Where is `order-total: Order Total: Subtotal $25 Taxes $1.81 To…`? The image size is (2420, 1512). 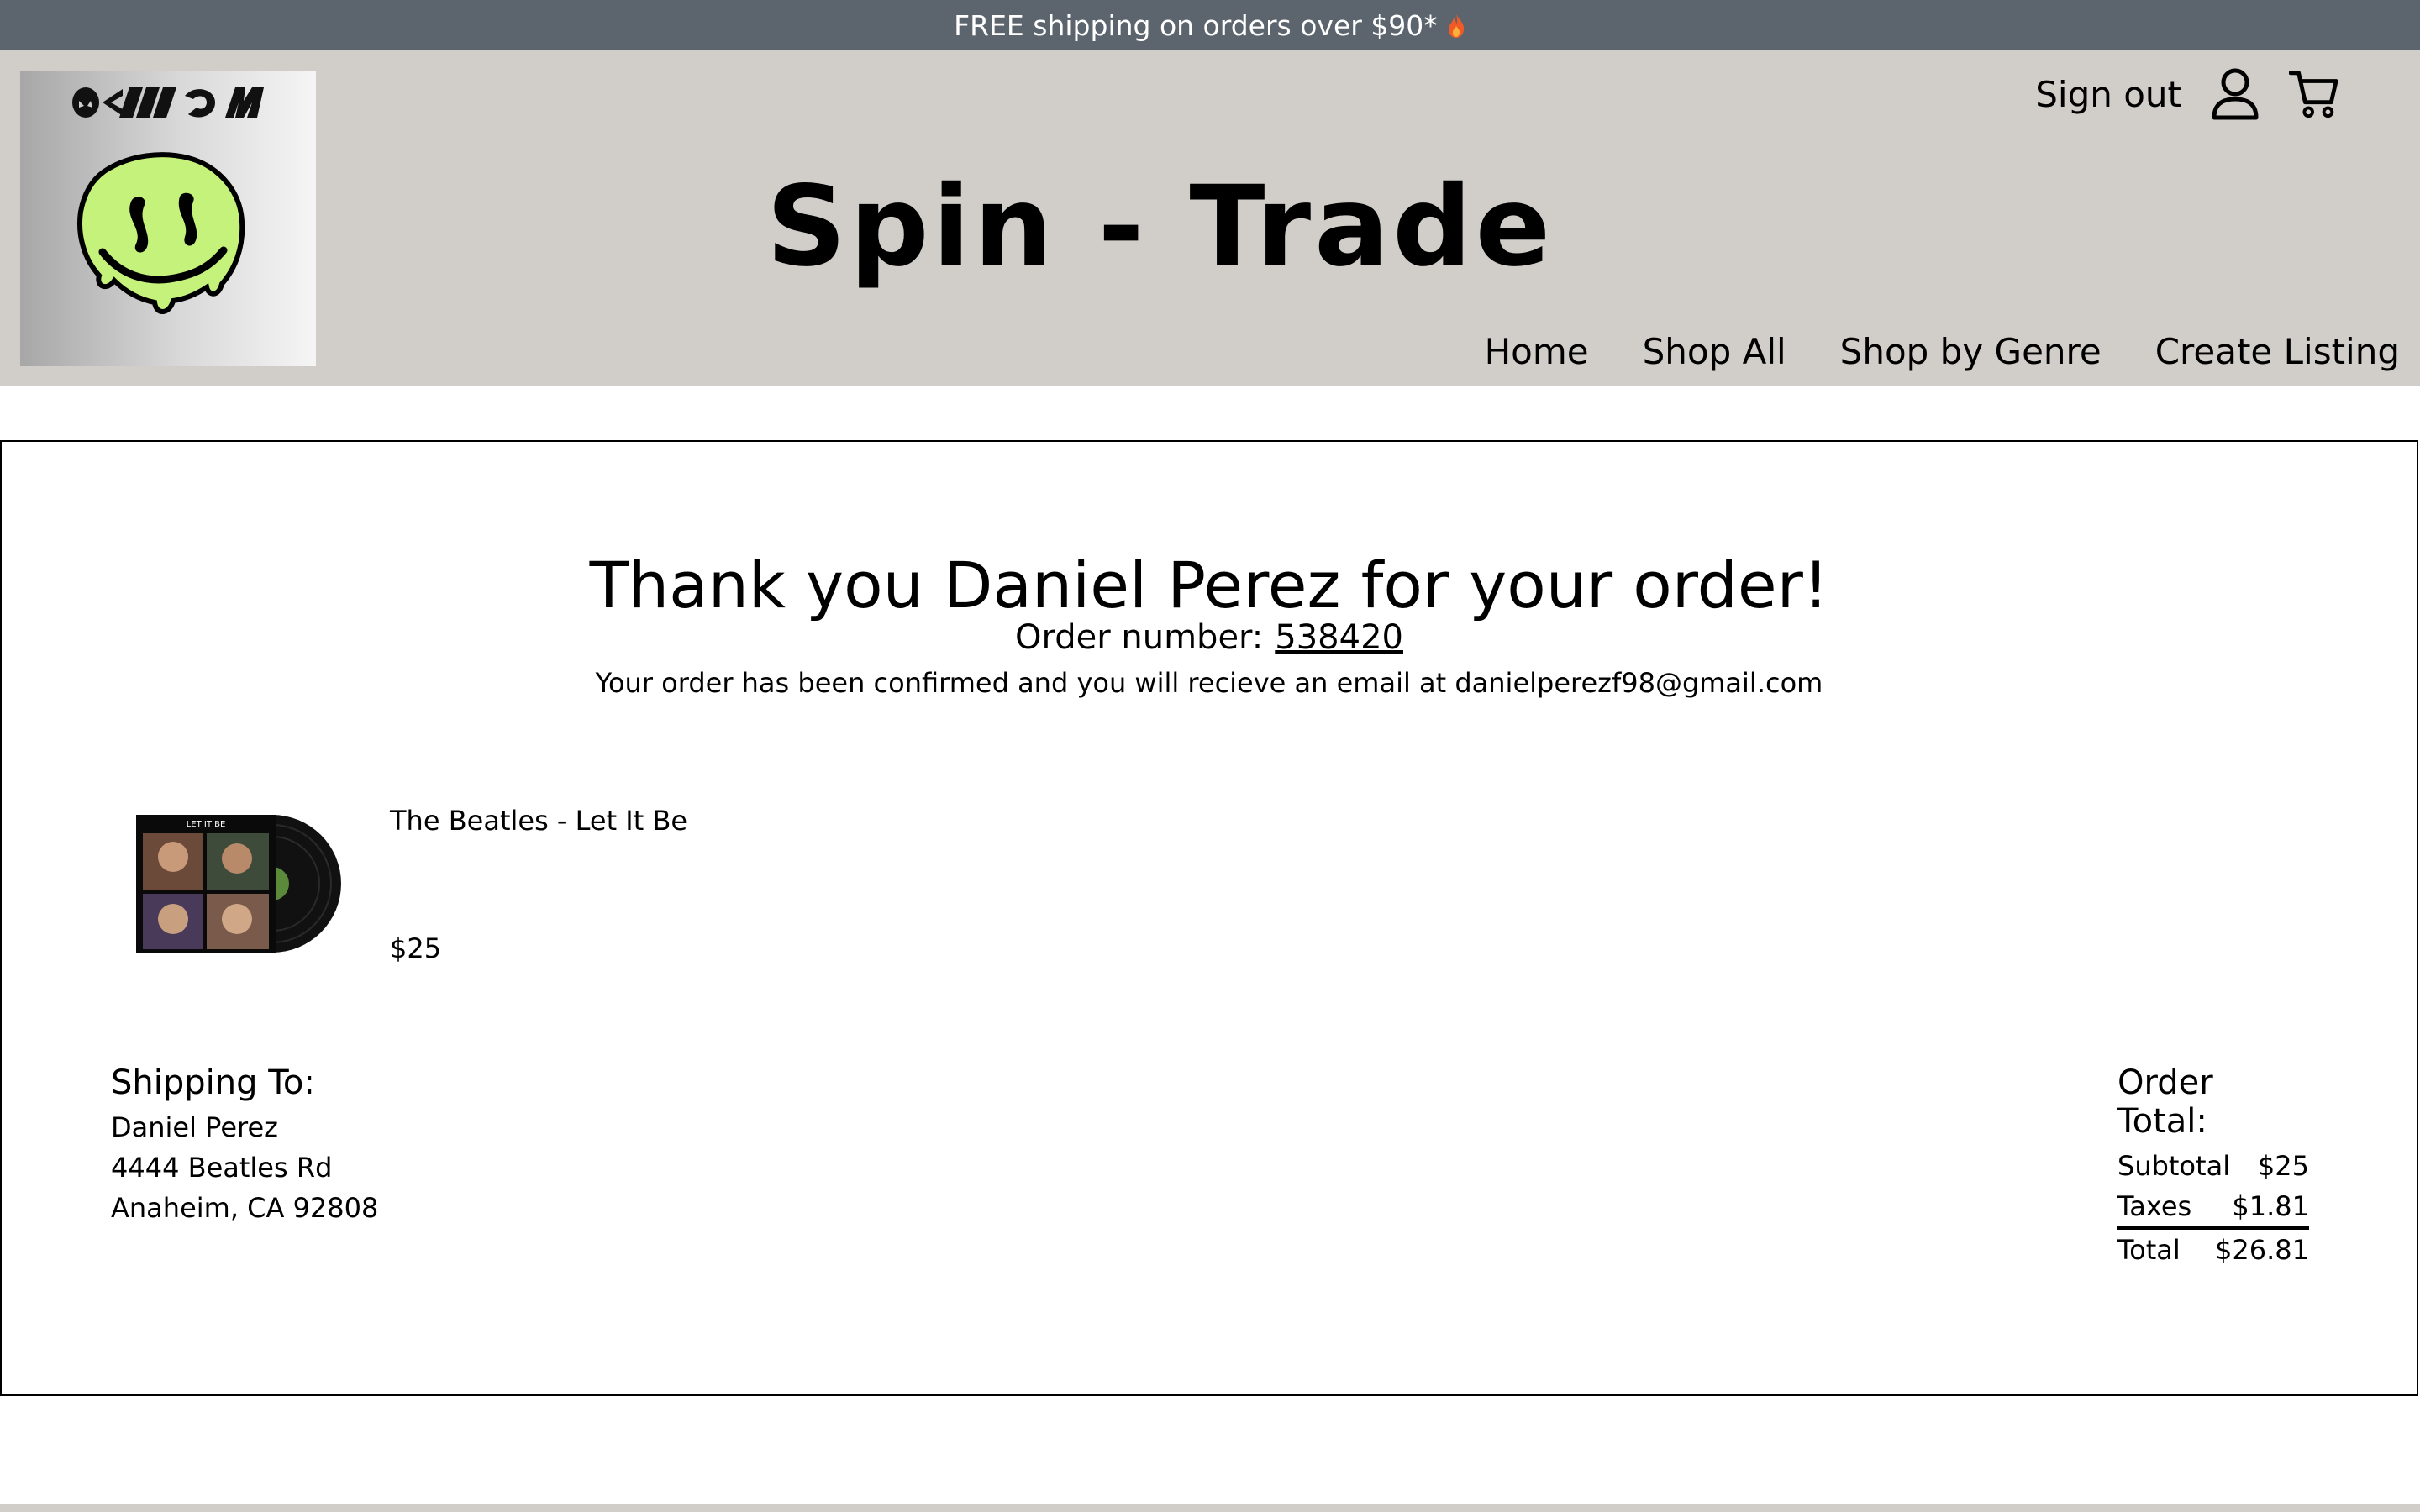
order-total: Order Total: Subtotal $25 Taxes $1.81 To… is located at coordinates (2213, 1166).